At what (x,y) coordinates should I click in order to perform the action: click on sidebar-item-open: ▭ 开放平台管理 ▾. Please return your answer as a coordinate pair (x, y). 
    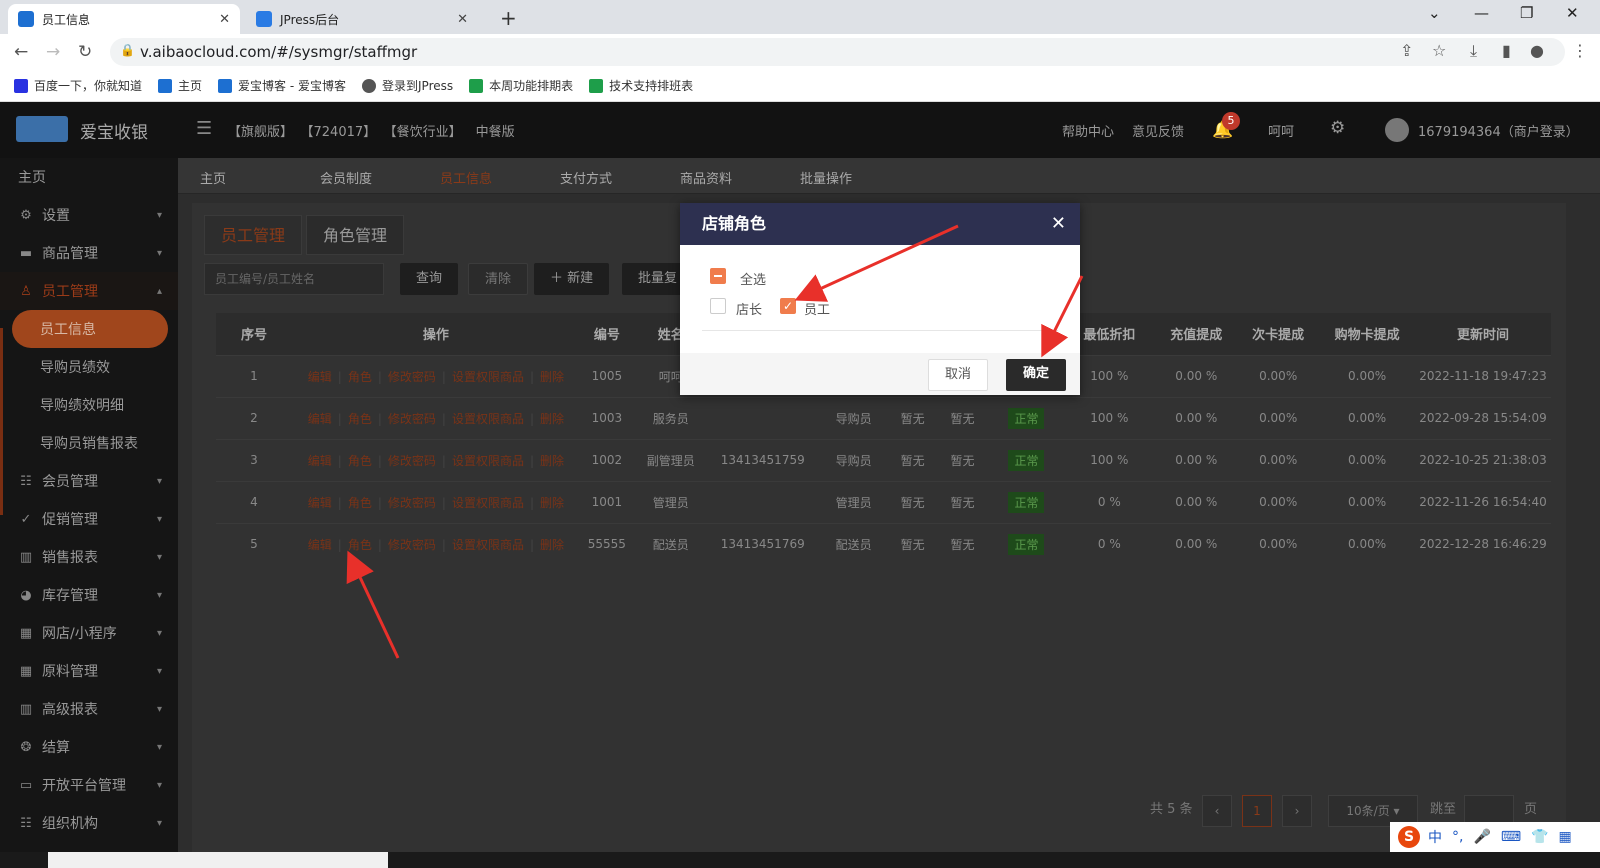
    Looking at the image, I should click on (89, 785).